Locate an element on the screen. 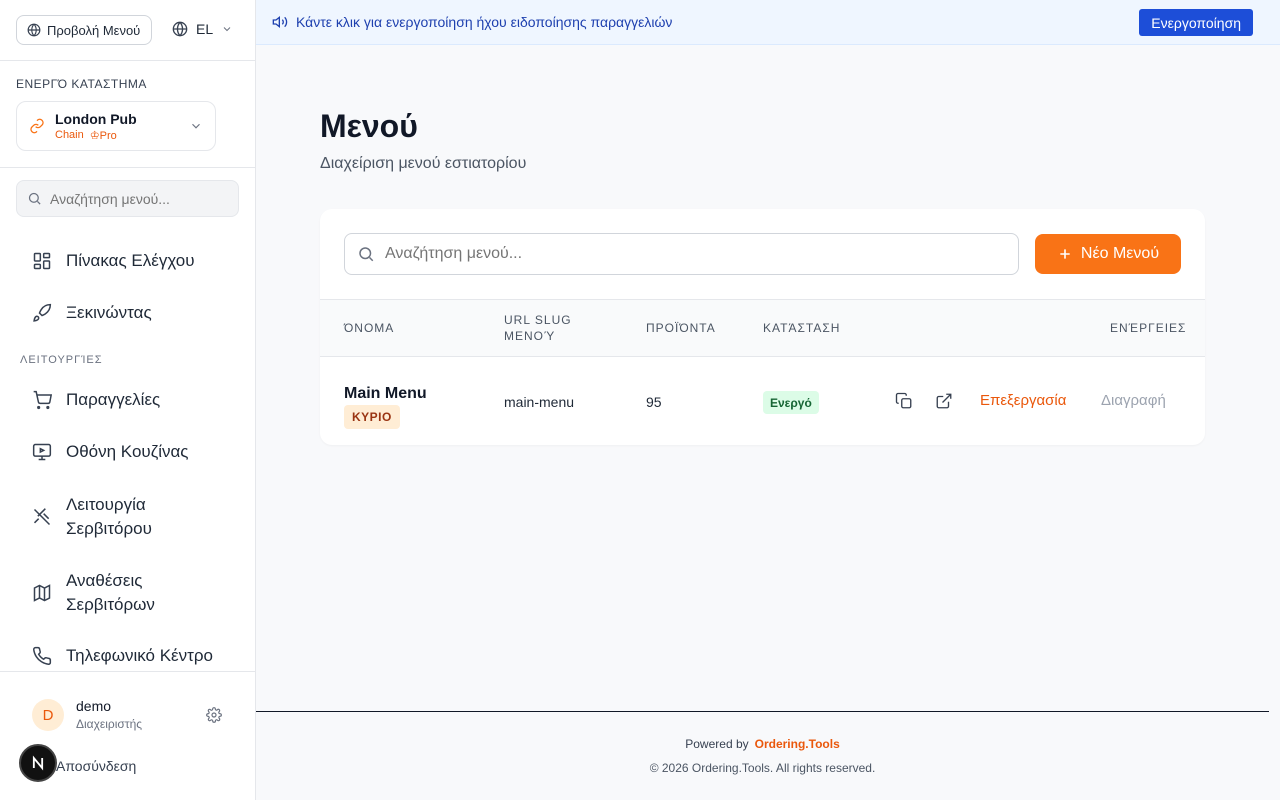 The width and height of the screenshot is (1280, 800). new-menu-button: Νέο Μενού is located at coordinates (1108, 254).